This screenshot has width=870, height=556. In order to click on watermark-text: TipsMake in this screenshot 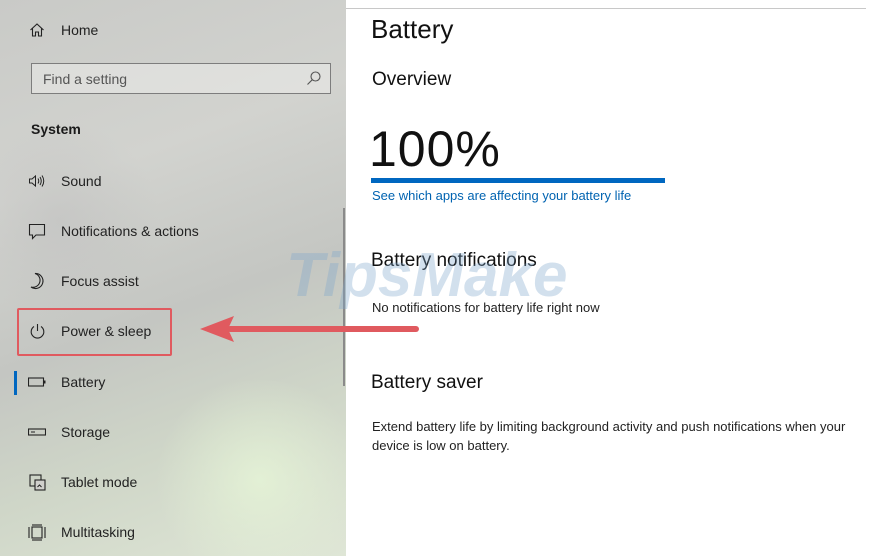, I will do `click(426, 275)`.